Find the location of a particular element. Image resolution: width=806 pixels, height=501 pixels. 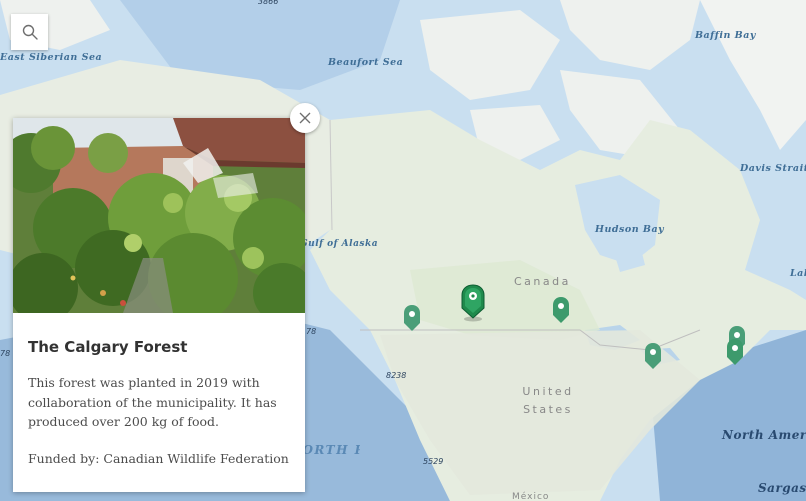

label-baffin-bay: Baffin Bay is located at coordinates (725, 35).